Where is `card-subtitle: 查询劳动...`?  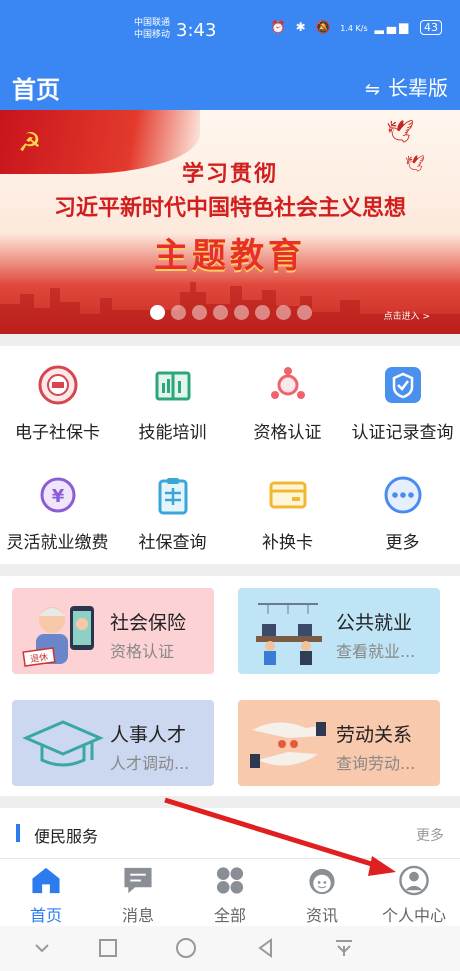
card-subtitle: 查询劳动... is located at coordinates (376, 763).